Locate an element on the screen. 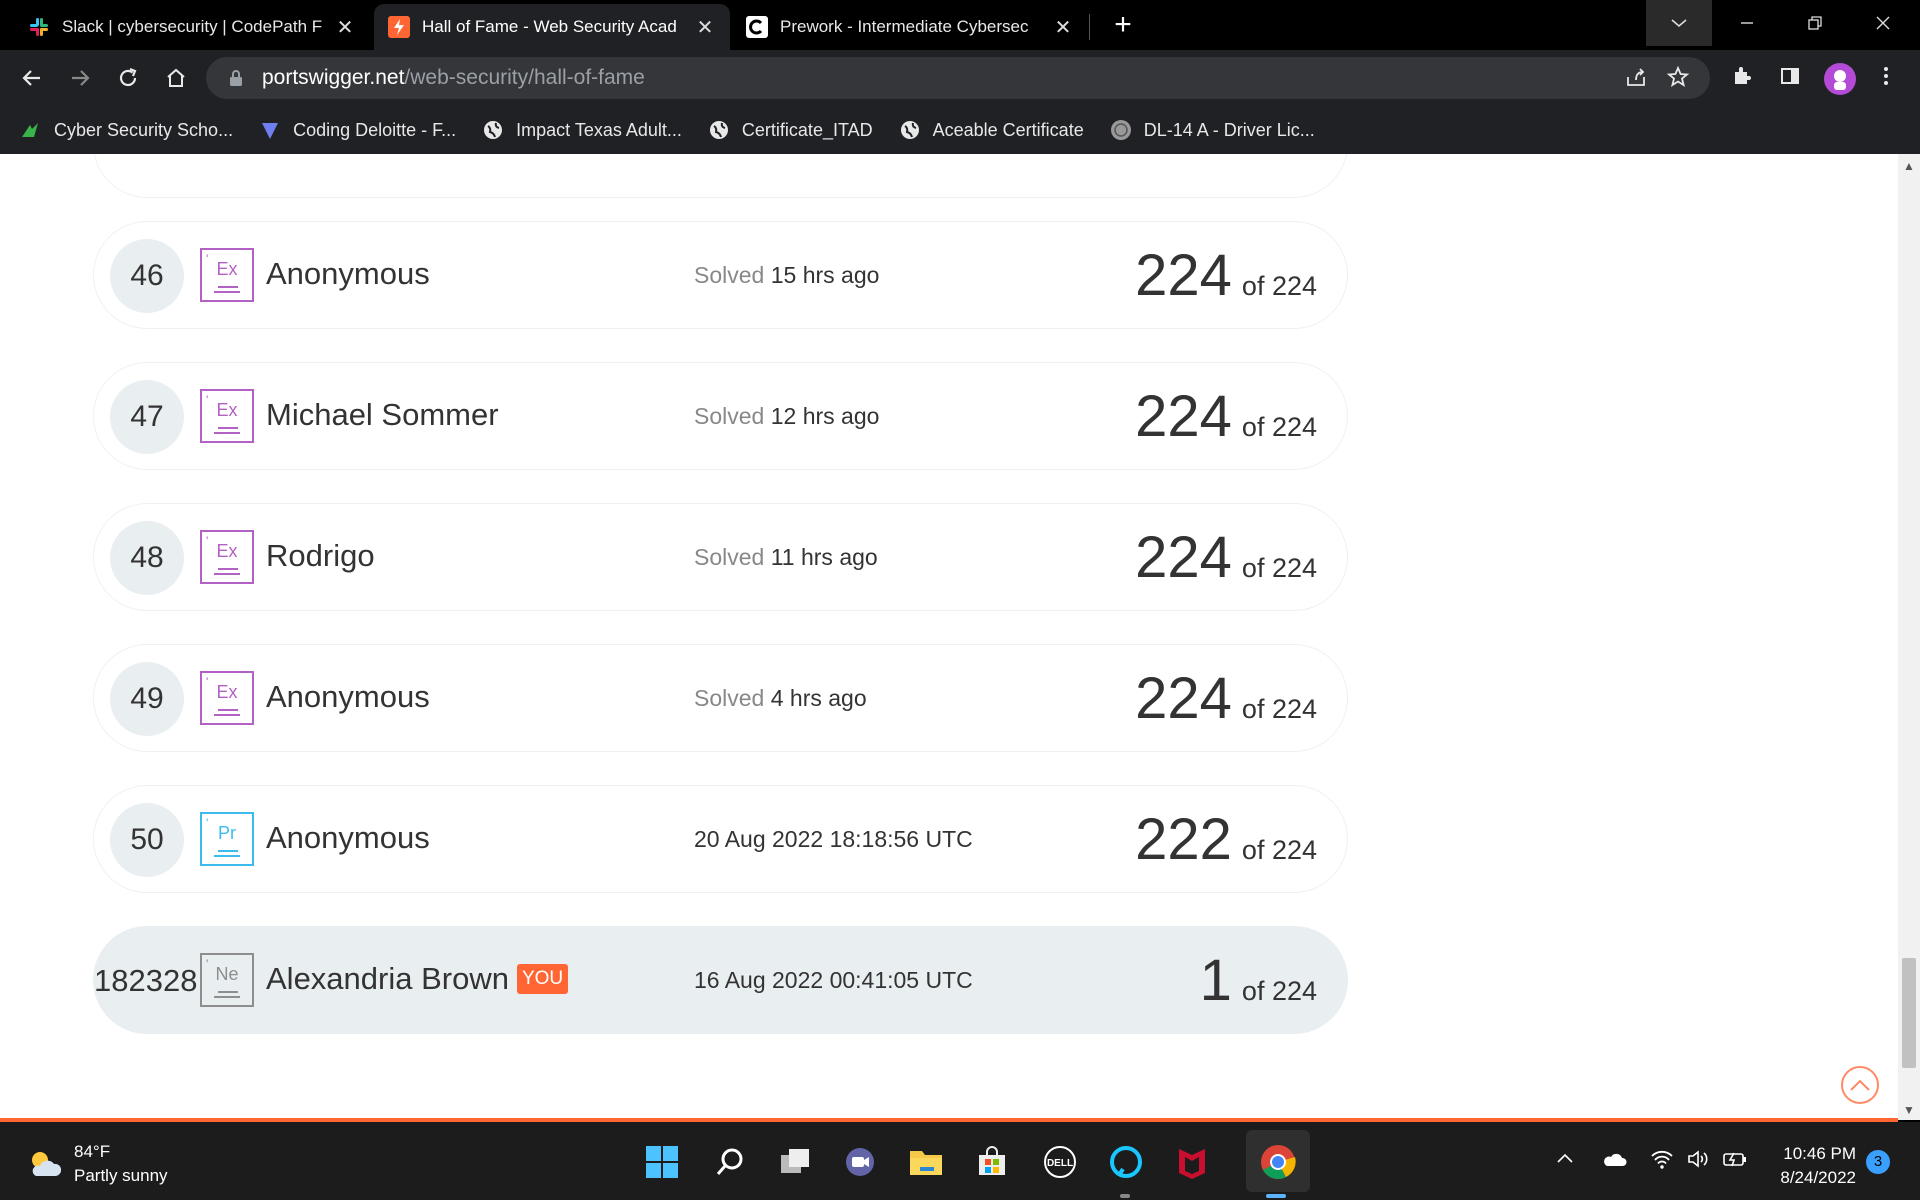  reload-button is located at coordinates (128, 78).